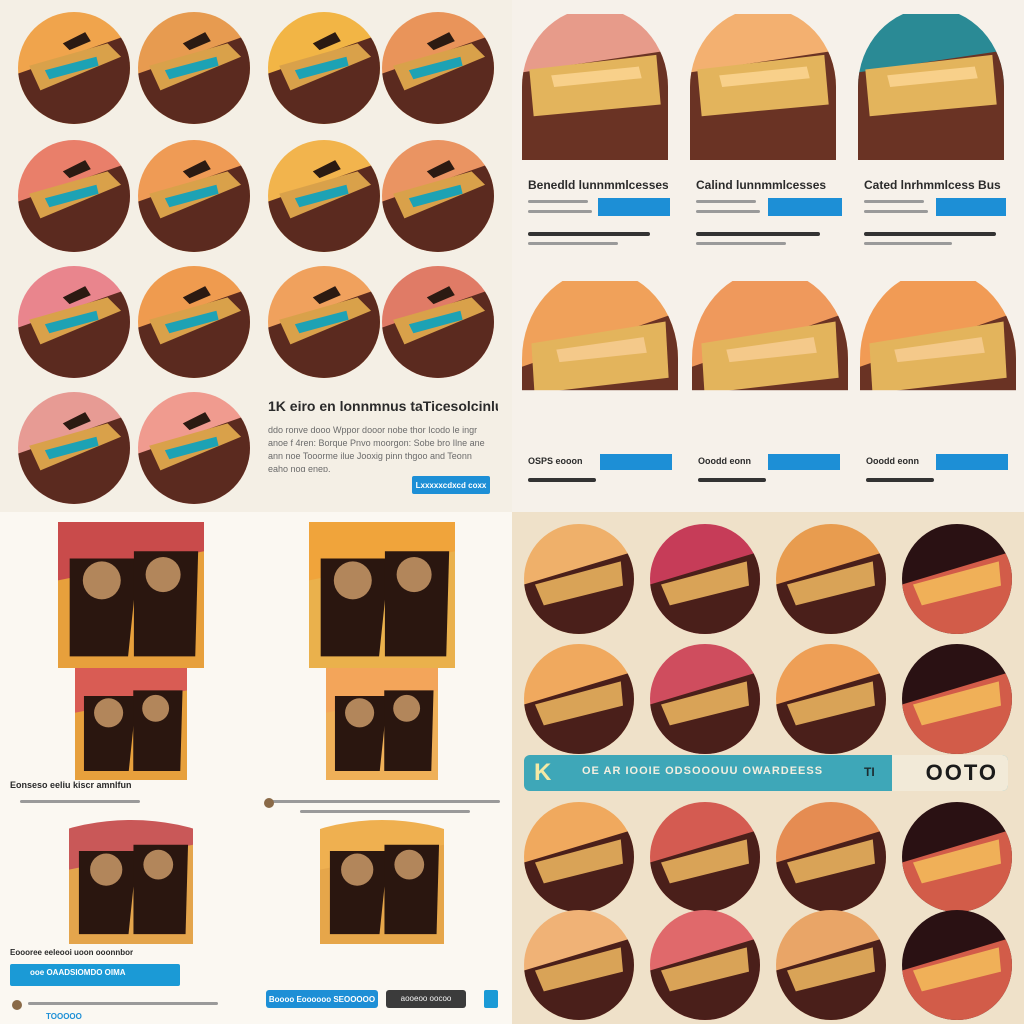  Describe the element at coordinates (555, 461) in the screenshot. I see `card-label: OSPS eooon` at that location.